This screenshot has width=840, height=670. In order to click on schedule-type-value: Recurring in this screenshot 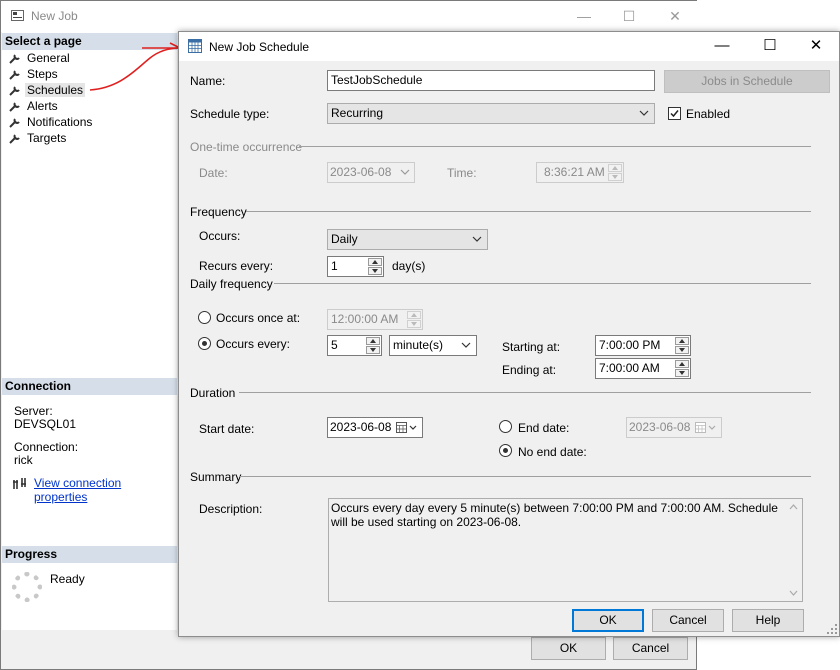, I will do `click(357, 113)`.